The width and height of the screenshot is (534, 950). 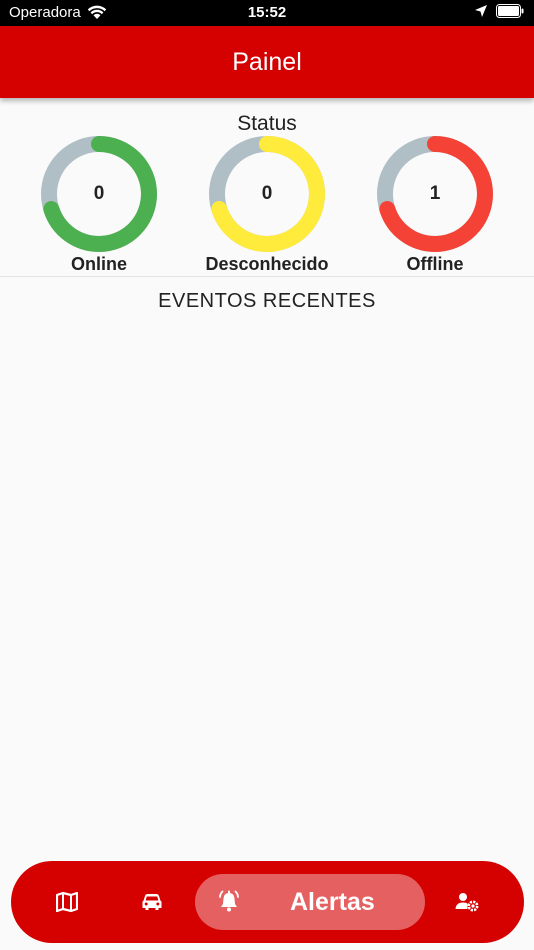 I want to click on nav-account-settings-button, so click(x=467, y=902).